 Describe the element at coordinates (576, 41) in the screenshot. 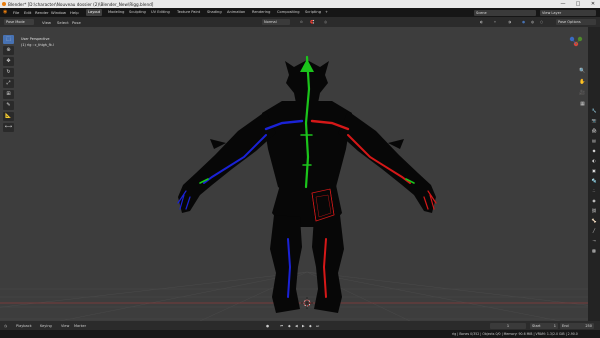

I see `navigation-gizmo` at that location.